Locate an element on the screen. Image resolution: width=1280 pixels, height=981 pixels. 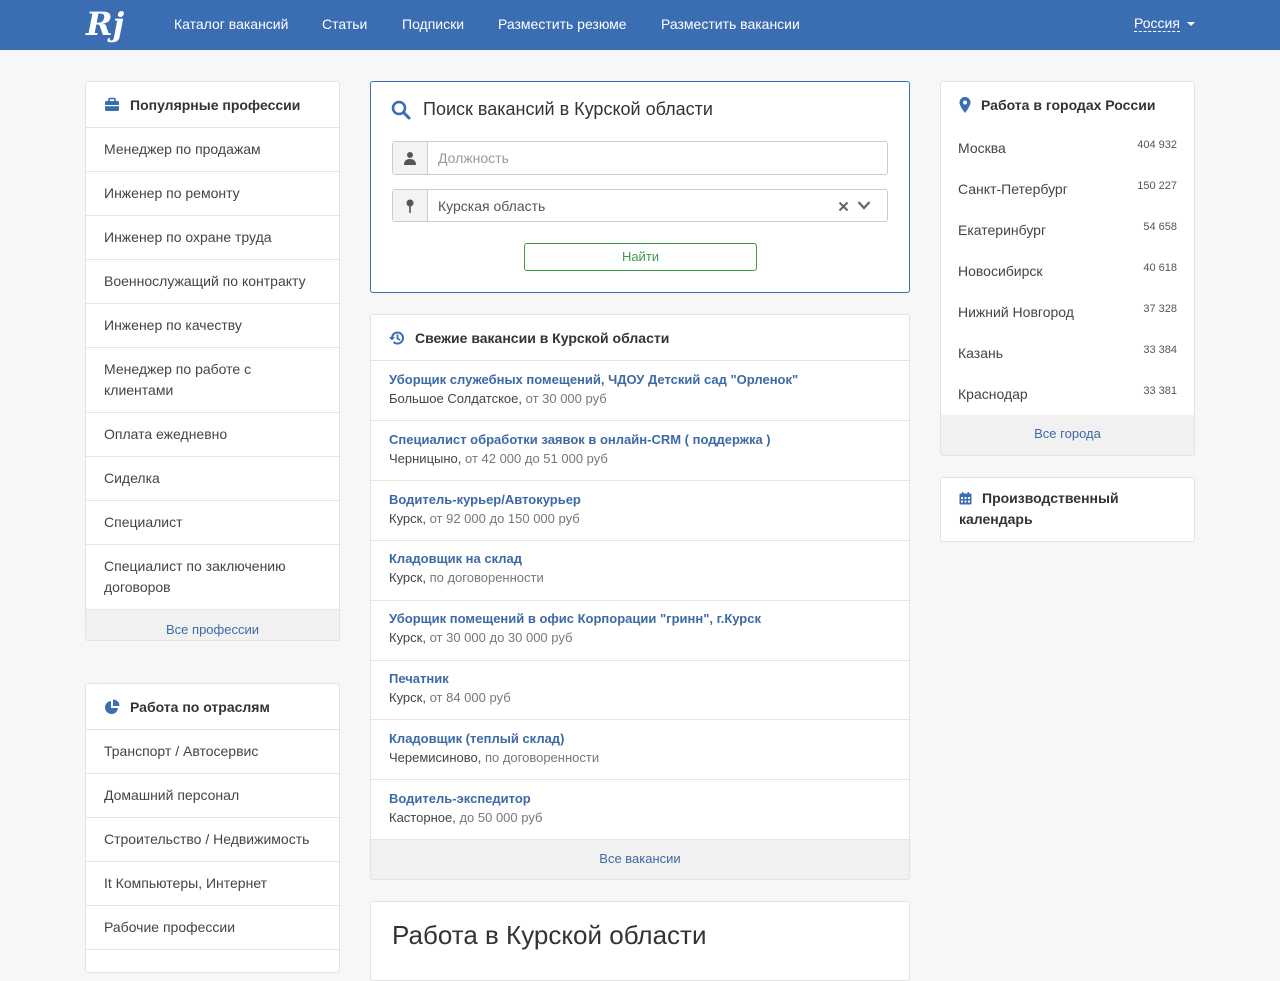
city-link: Новосибирск is located at coordinates (1000, 271).